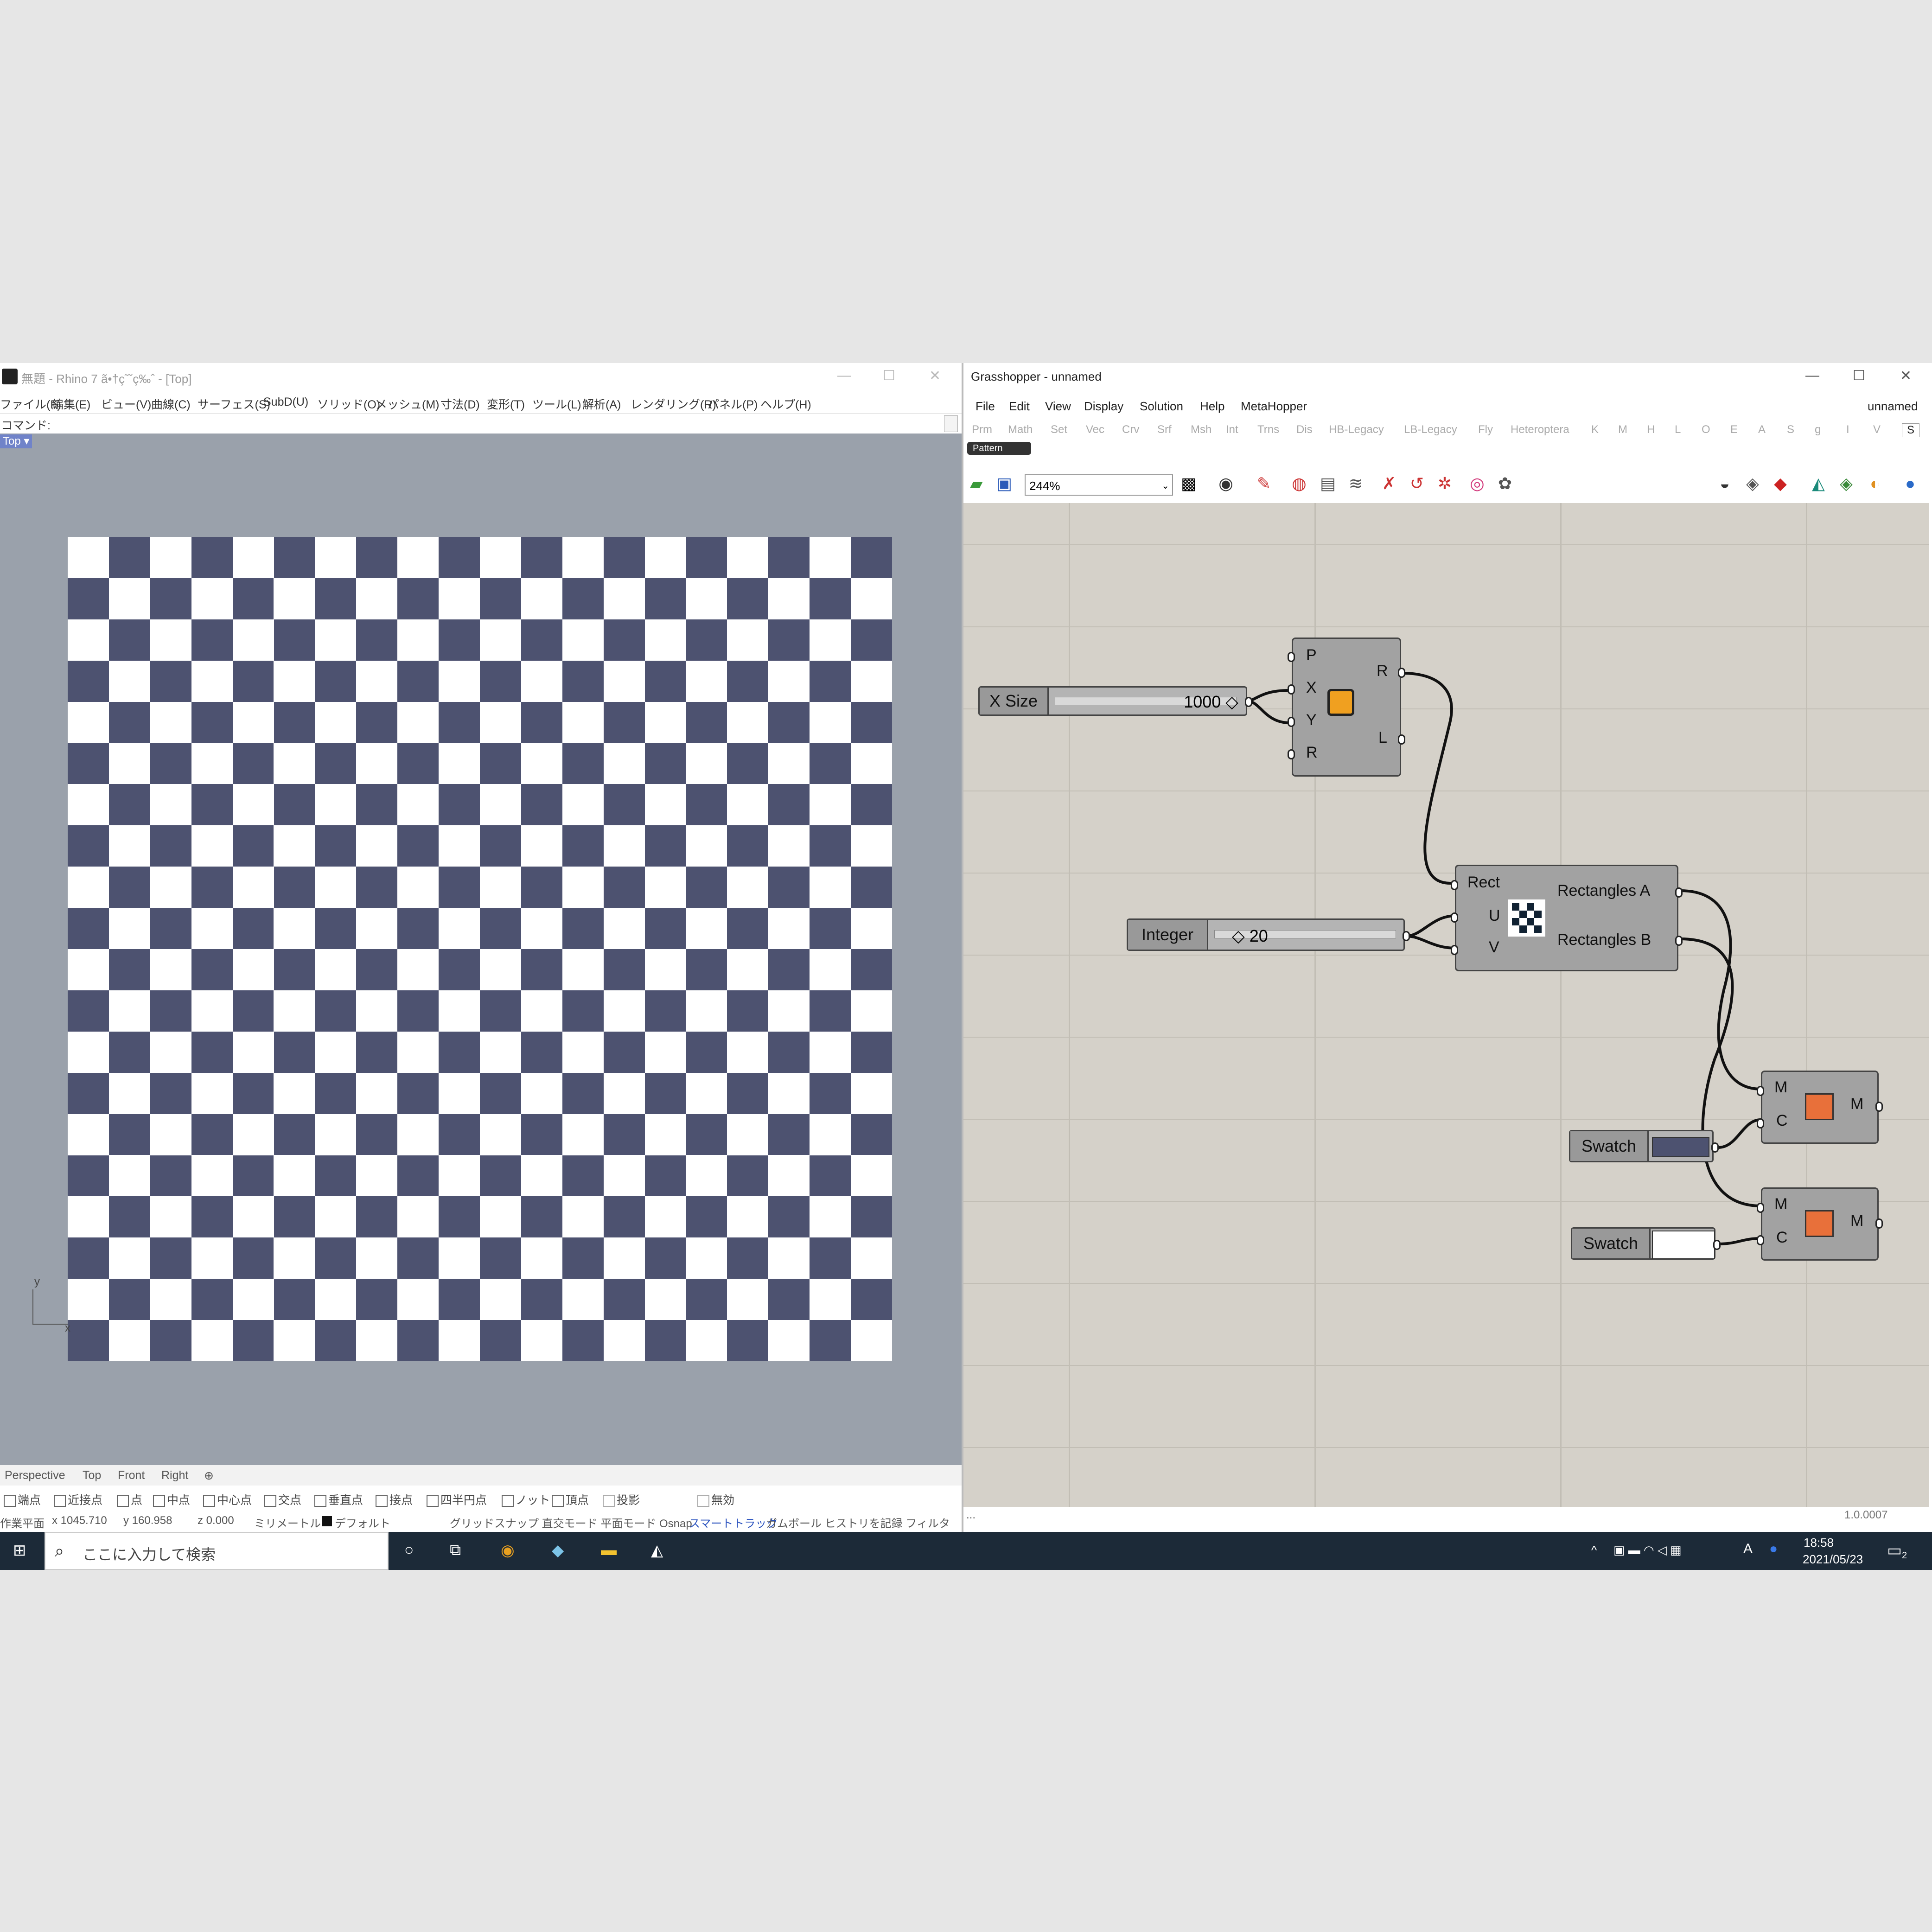 The width and height of the screenshot is (1932, 1932). What do you see at coordinates (1445, 483) in the screenshot?
I see `cluster-icon: ✲` at bounding box center [1445, 483].